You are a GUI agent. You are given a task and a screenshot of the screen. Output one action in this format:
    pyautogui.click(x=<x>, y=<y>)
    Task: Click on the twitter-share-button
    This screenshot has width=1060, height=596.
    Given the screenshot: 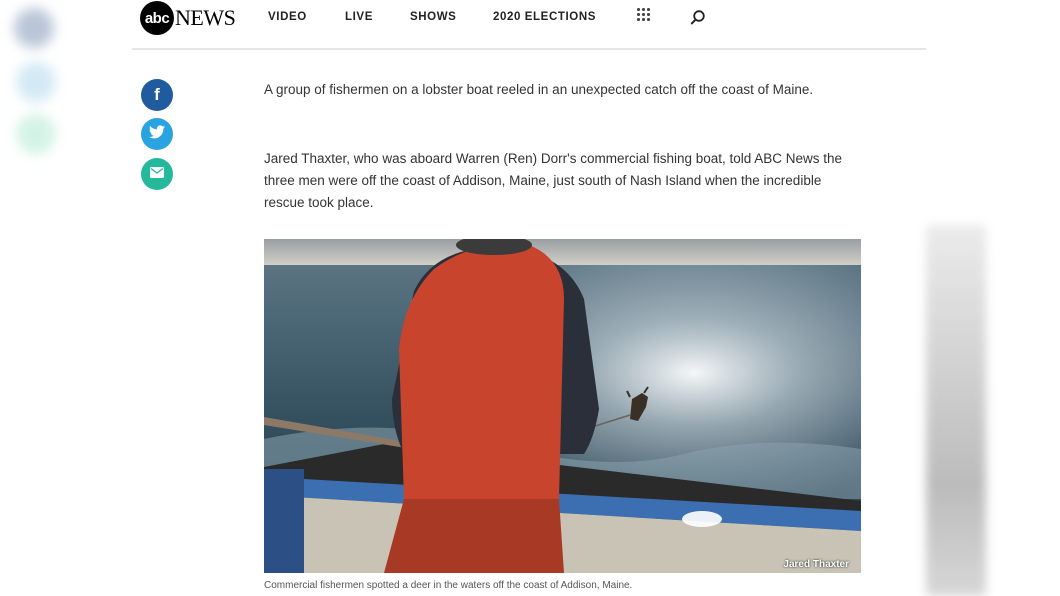 What is the action you would take?
    pyautogui.click(x=157, y=134)
    